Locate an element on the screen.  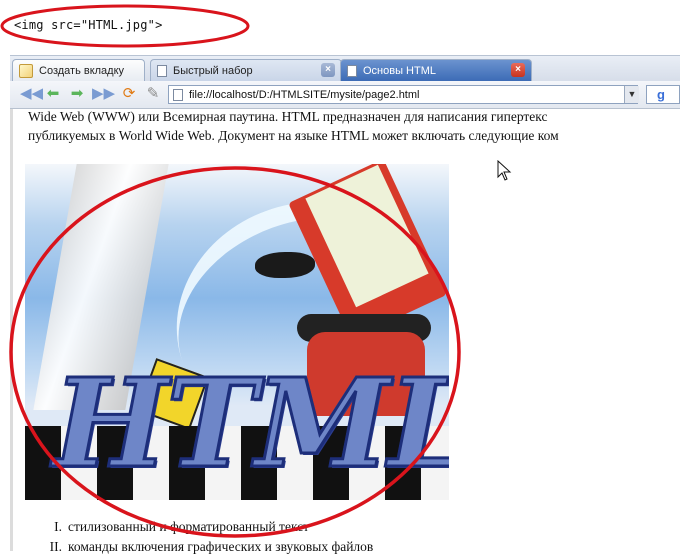
cursor-icon is located at coordinates (504, 170).